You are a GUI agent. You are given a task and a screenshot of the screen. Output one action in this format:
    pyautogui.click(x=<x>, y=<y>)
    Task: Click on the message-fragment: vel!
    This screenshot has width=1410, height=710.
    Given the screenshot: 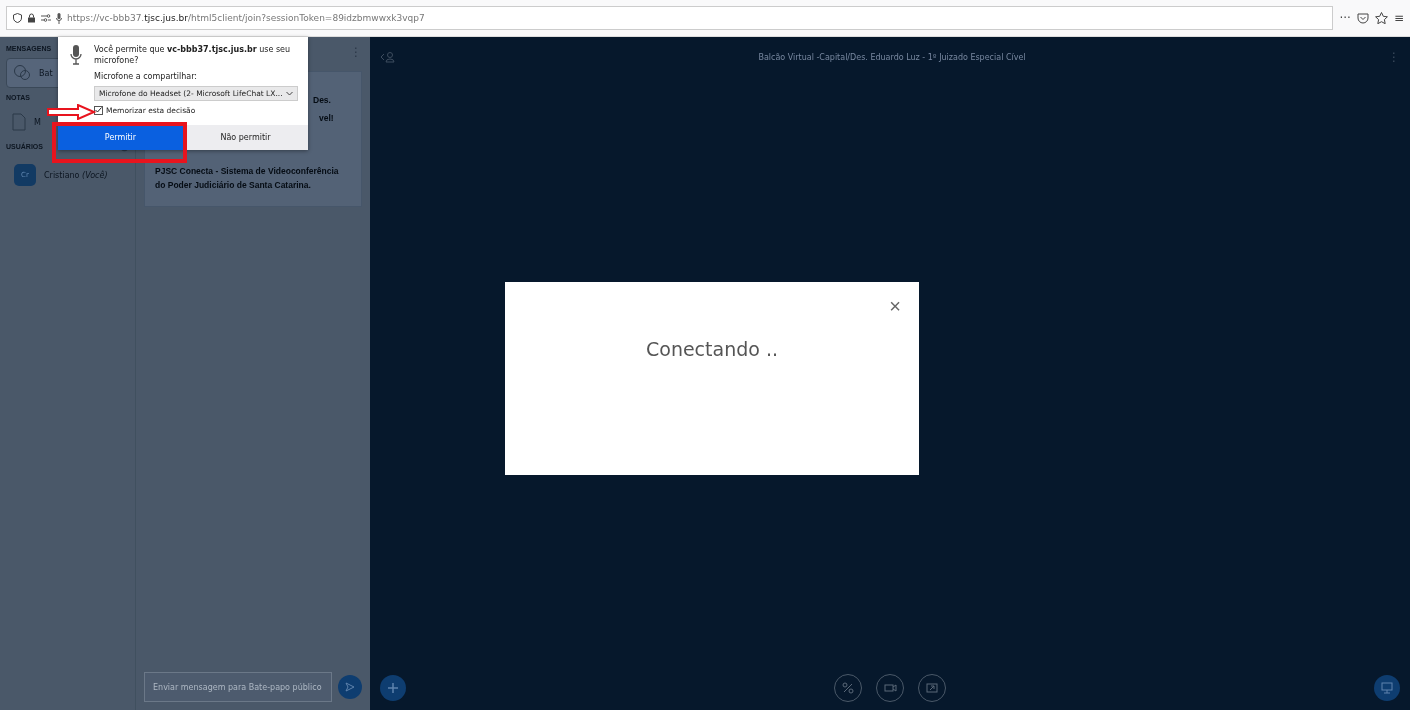 What is the action you would take?
    pyautogui.click(x=327, y=118)
    